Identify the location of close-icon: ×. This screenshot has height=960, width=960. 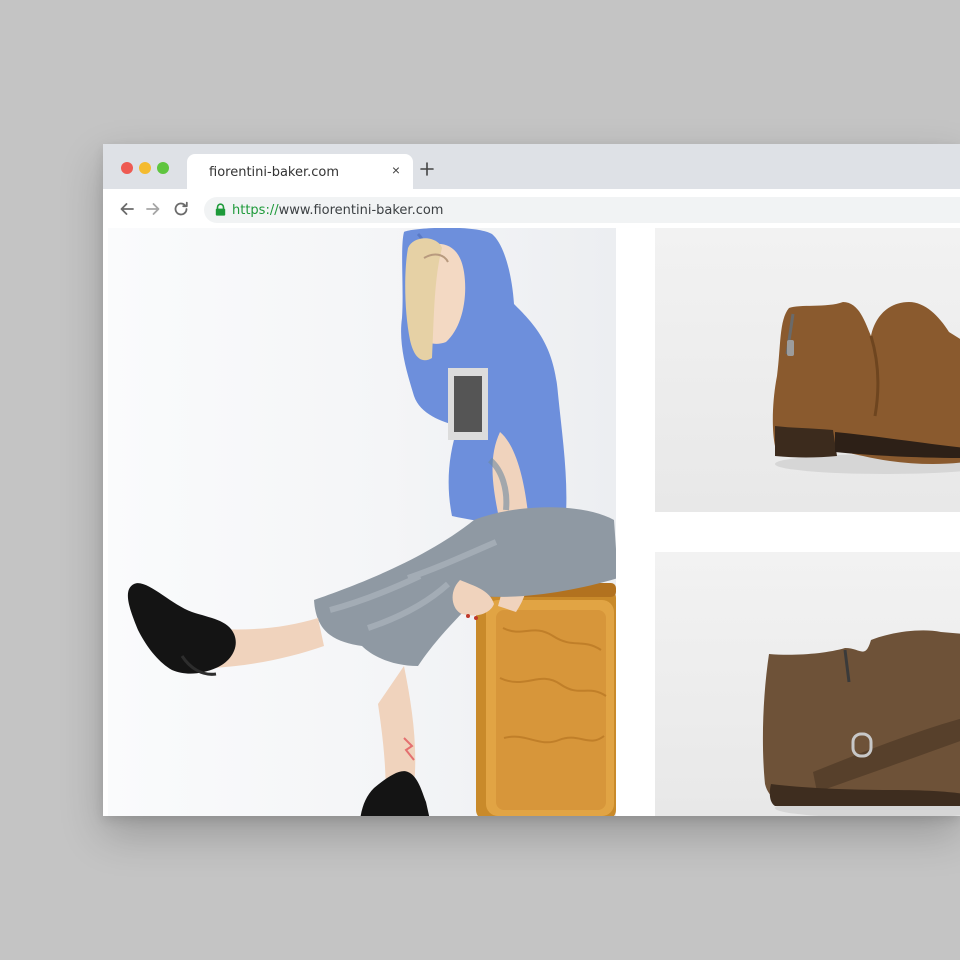
(396, 170).